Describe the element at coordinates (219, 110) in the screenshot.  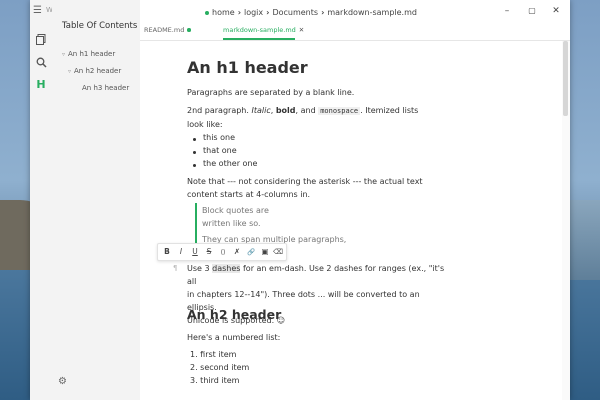
I see `text-run: 2nd paragraph.` at that location.